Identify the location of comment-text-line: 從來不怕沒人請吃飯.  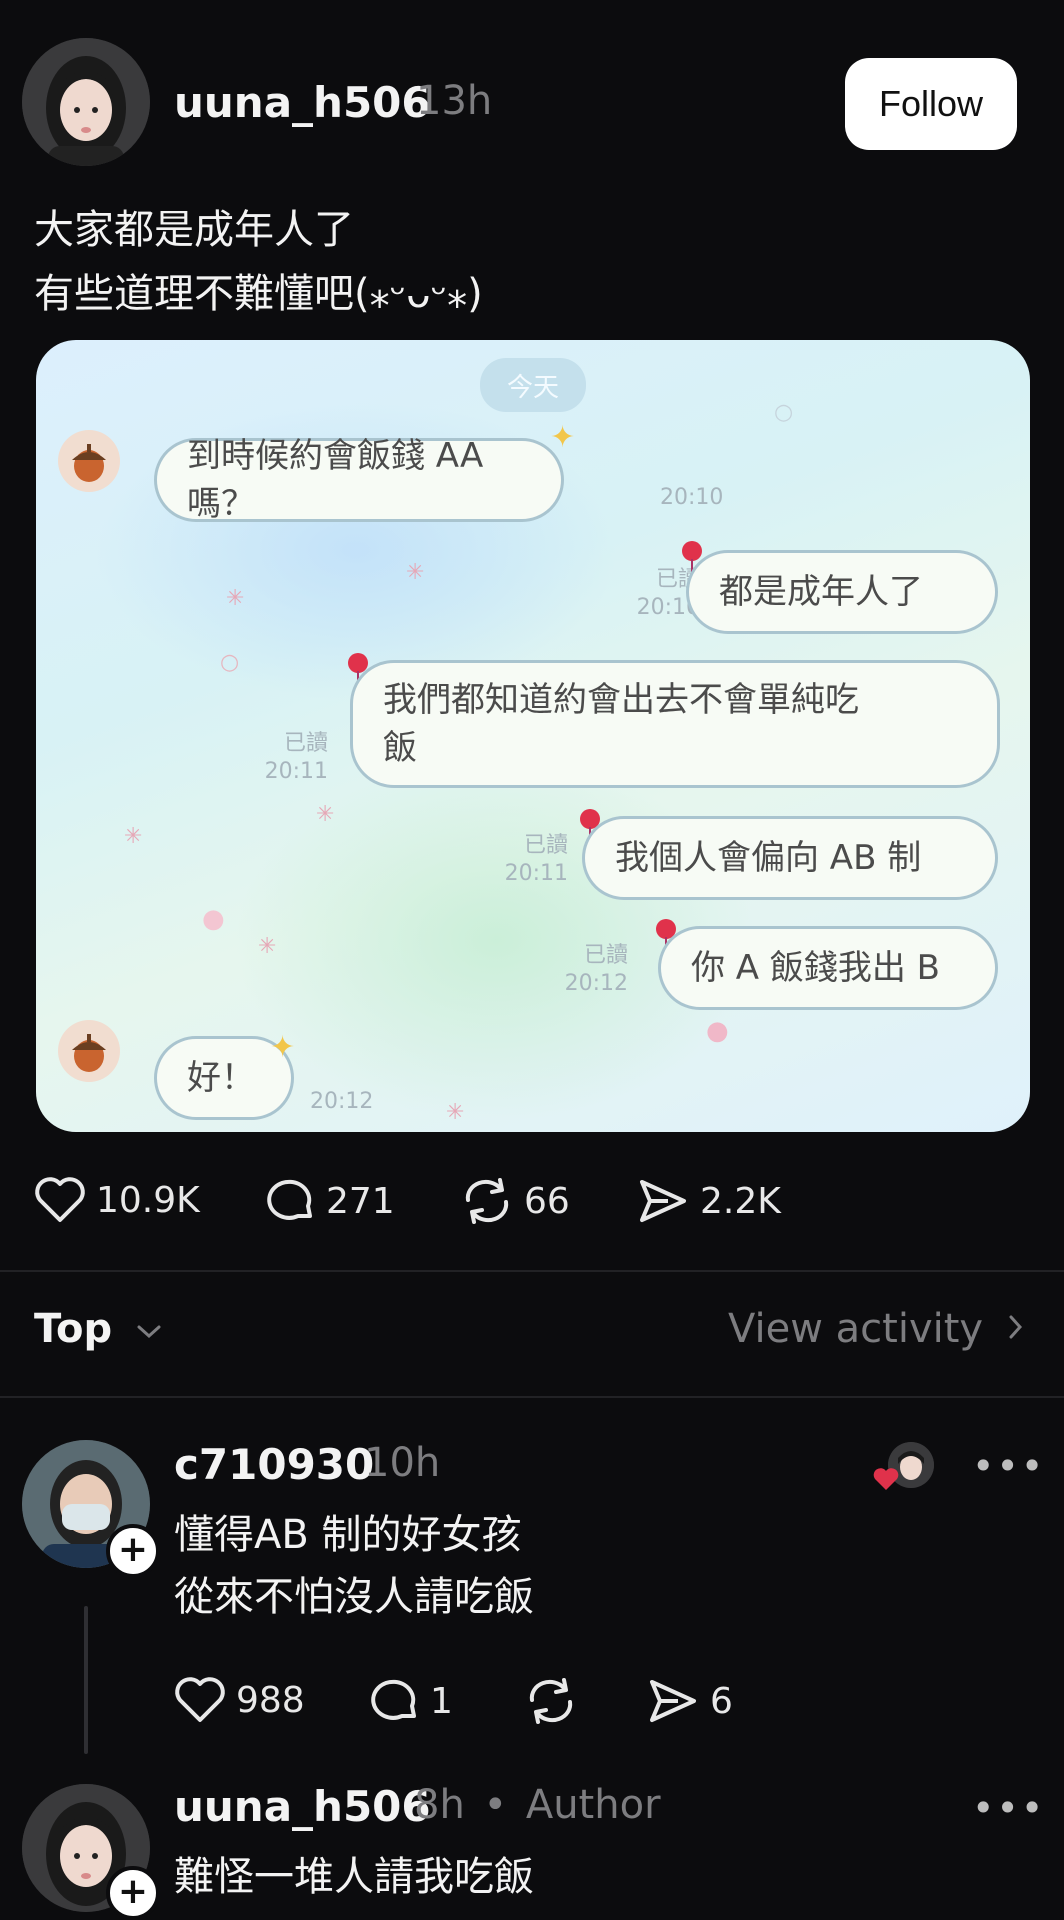
(354, 1597).